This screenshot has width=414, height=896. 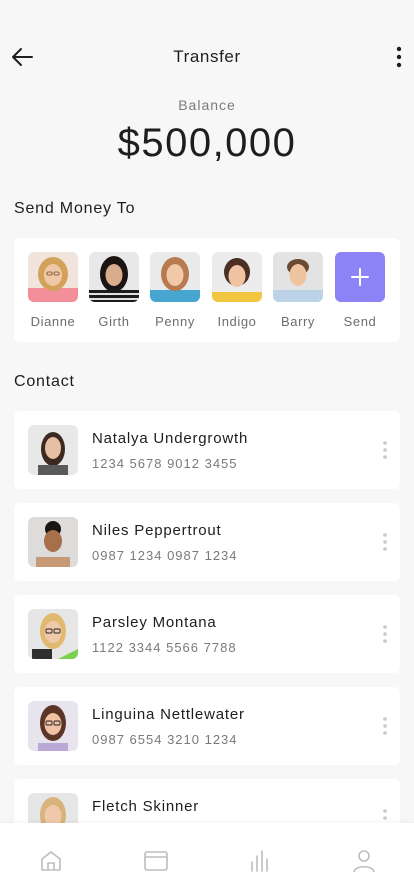 What do you see at coordinates (75, 208) in the screenshot?
I see `send-money-title: Send Money To` at bounding box center [75, 208].